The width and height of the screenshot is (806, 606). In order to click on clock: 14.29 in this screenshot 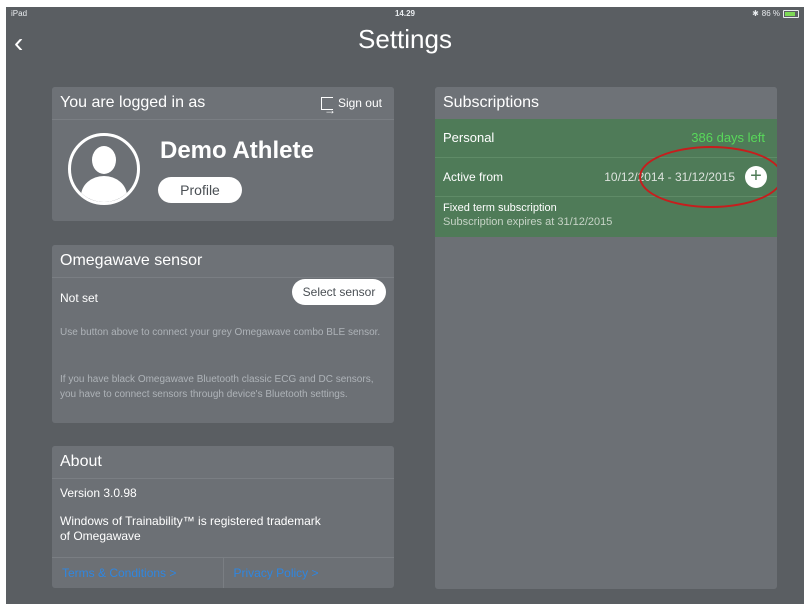, I will do `click(405, 13)`.